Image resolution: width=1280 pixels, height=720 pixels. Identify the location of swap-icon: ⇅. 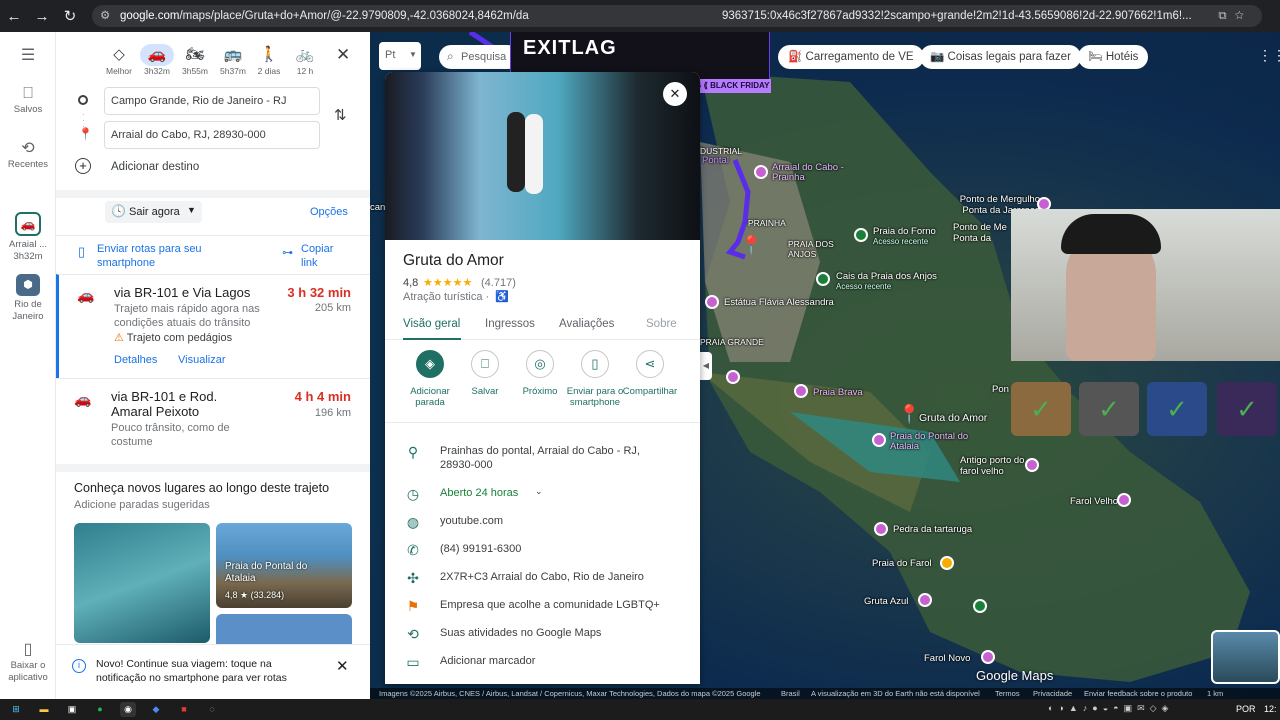
(340, 115).